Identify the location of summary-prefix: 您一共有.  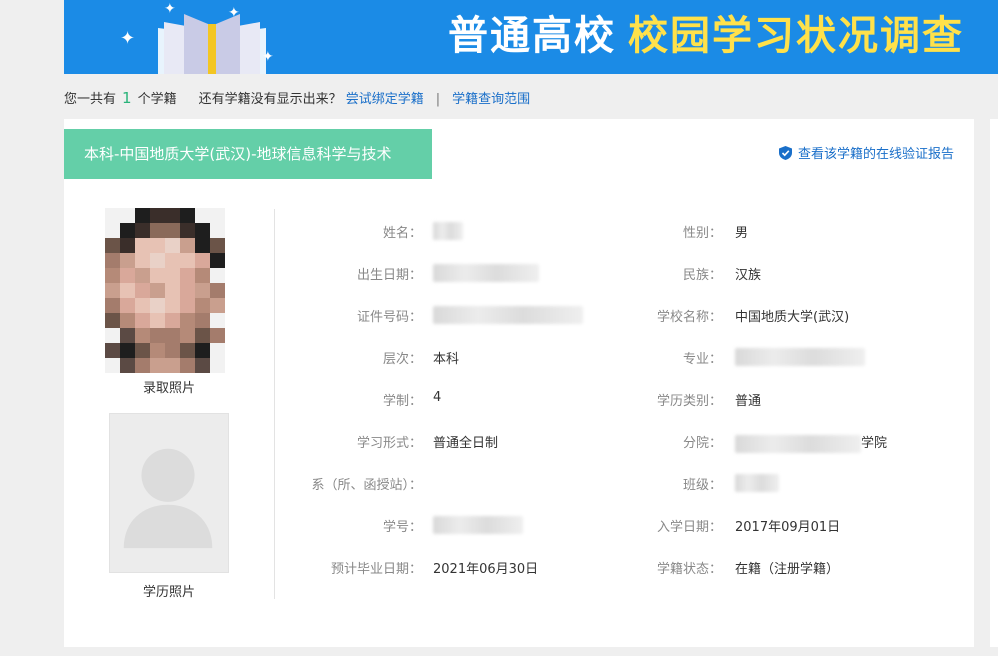
(90, 99).